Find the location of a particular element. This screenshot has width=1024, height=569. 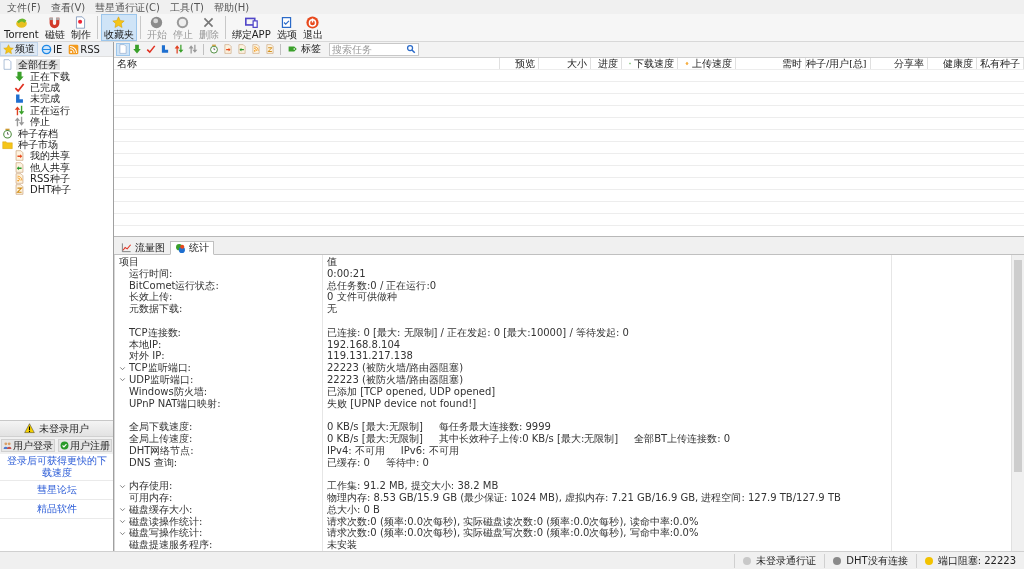

tree-item: 停止 is located at coordinates (40, 122).